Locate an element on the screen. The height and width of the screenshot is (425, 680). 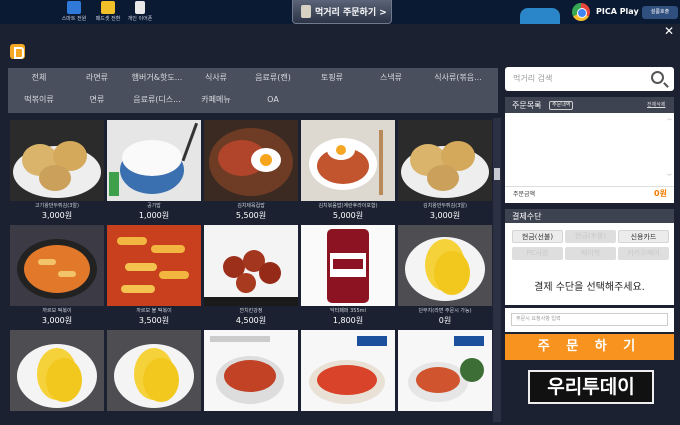
smart-power-button: 스마트 전원 is located at coordinates (74, 12).